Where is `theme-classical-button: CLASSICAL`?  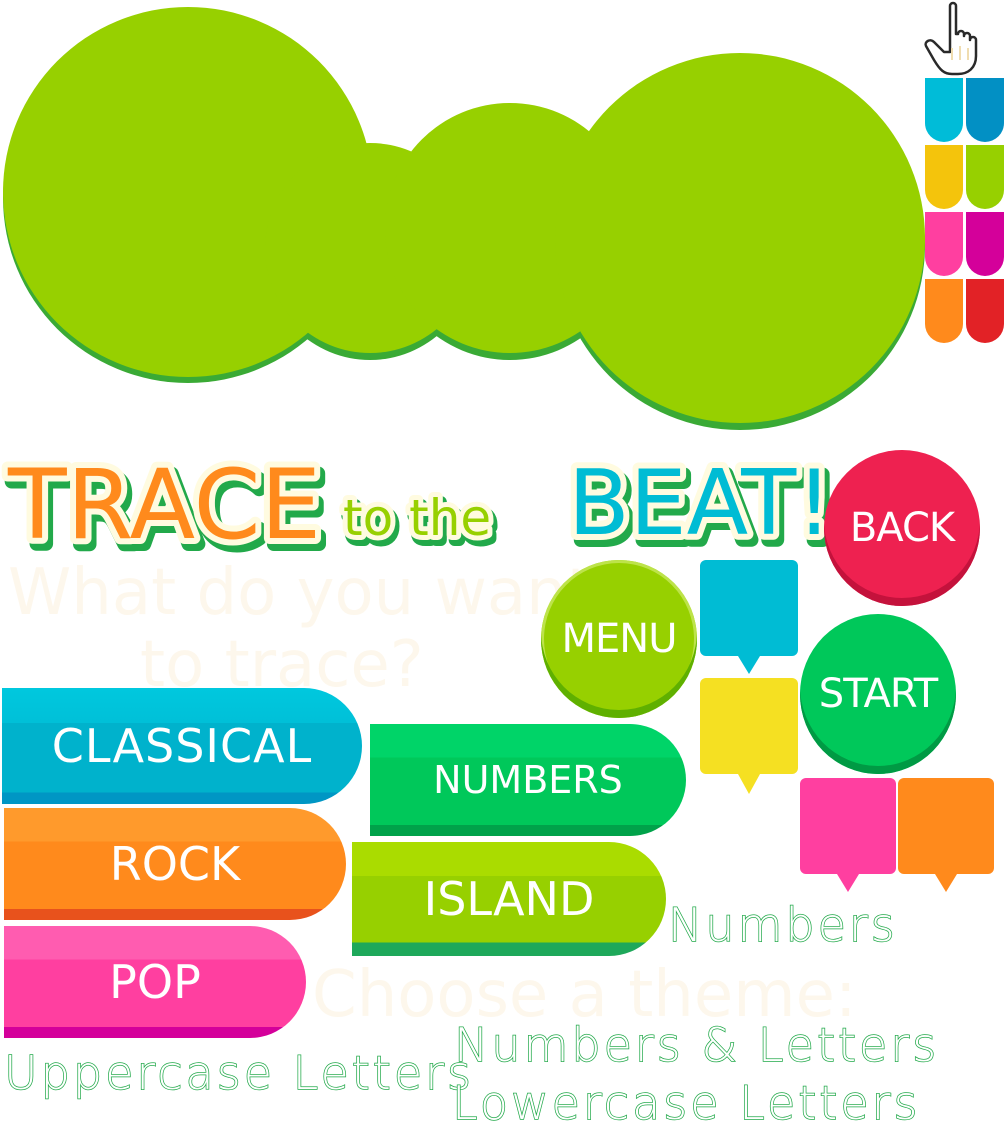 theme-classical-button: CLASSICAL is located at coordinates (182, 746).